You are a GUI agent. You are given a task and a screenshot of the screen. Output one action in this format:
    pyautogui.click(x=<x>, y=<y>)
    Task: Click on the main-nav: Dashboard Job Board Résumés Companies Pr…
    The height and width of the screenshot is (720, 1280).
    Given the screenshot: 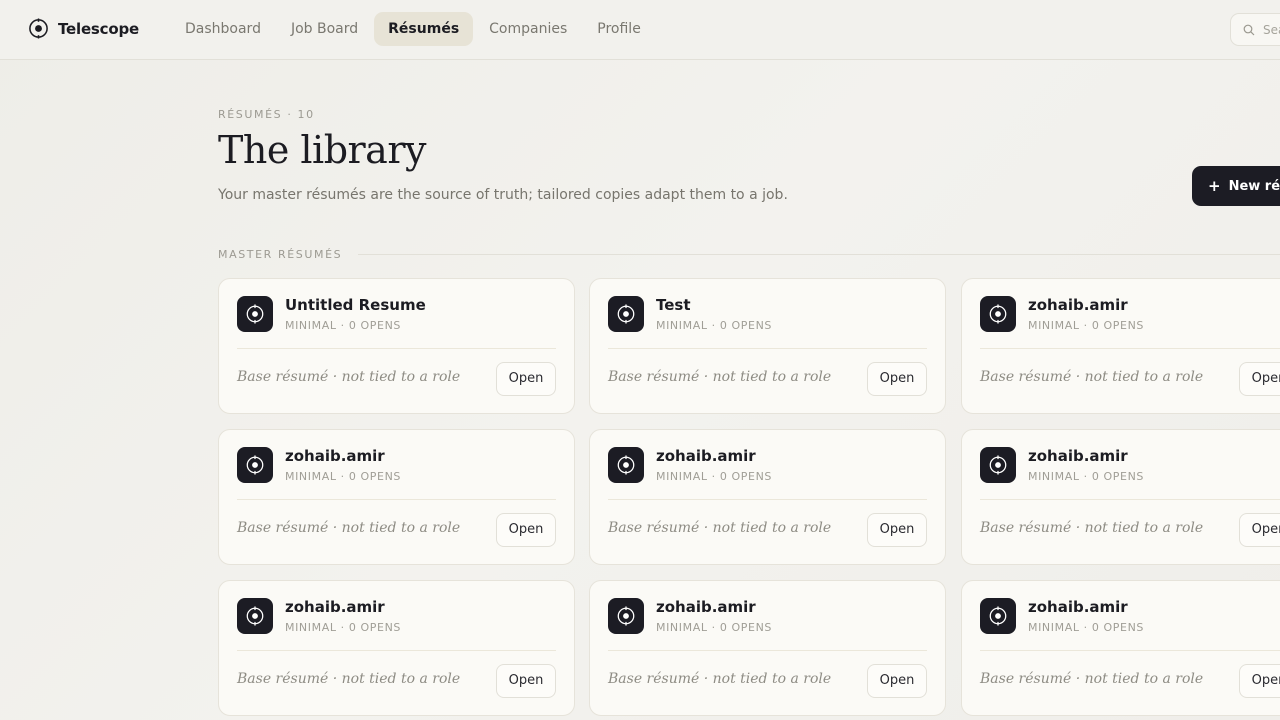 What is the action you would take?
    pyautogui.click(x=414, y=29)
    